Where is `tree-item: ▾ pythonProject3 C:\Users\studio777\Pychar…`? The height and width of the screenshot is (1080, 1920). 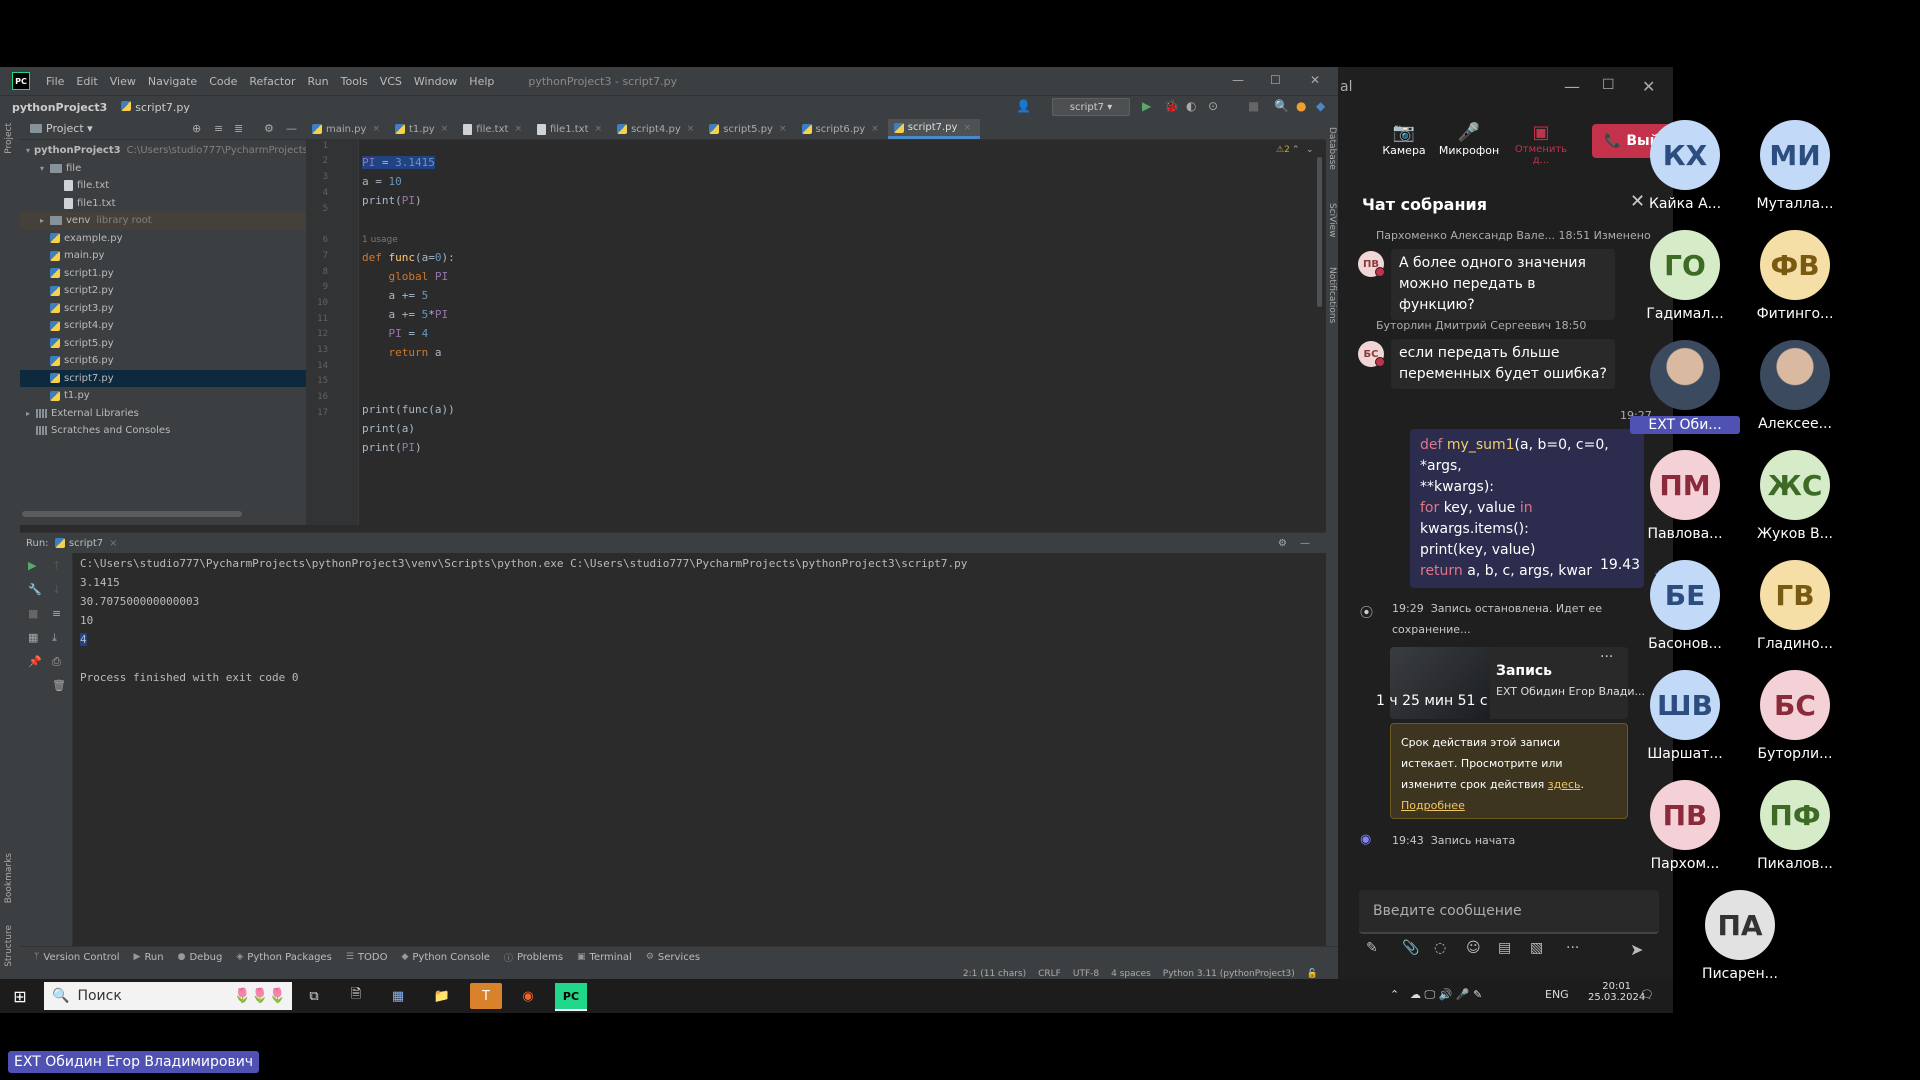 tree-item: ▾ pythonProject3 C:\Users\studio777\Pychar… is located at coordinates (163, 151).